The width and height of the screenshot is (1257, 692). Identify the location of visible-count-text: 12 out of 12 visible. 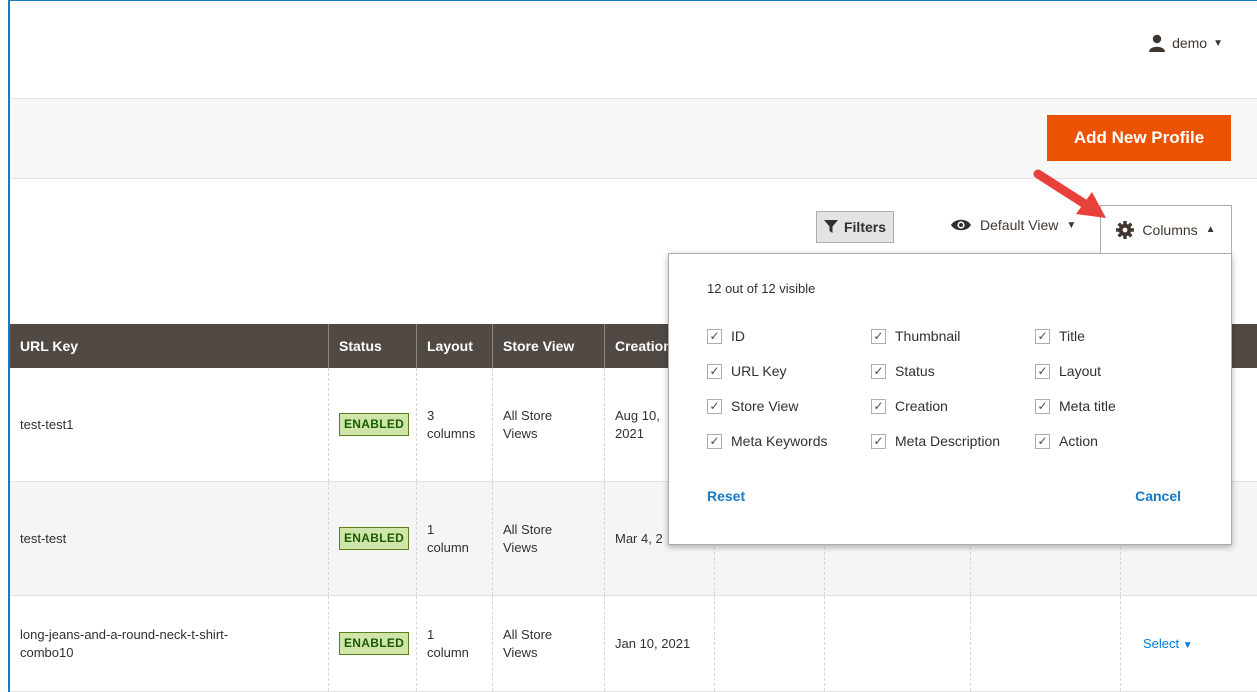
(761, 288).